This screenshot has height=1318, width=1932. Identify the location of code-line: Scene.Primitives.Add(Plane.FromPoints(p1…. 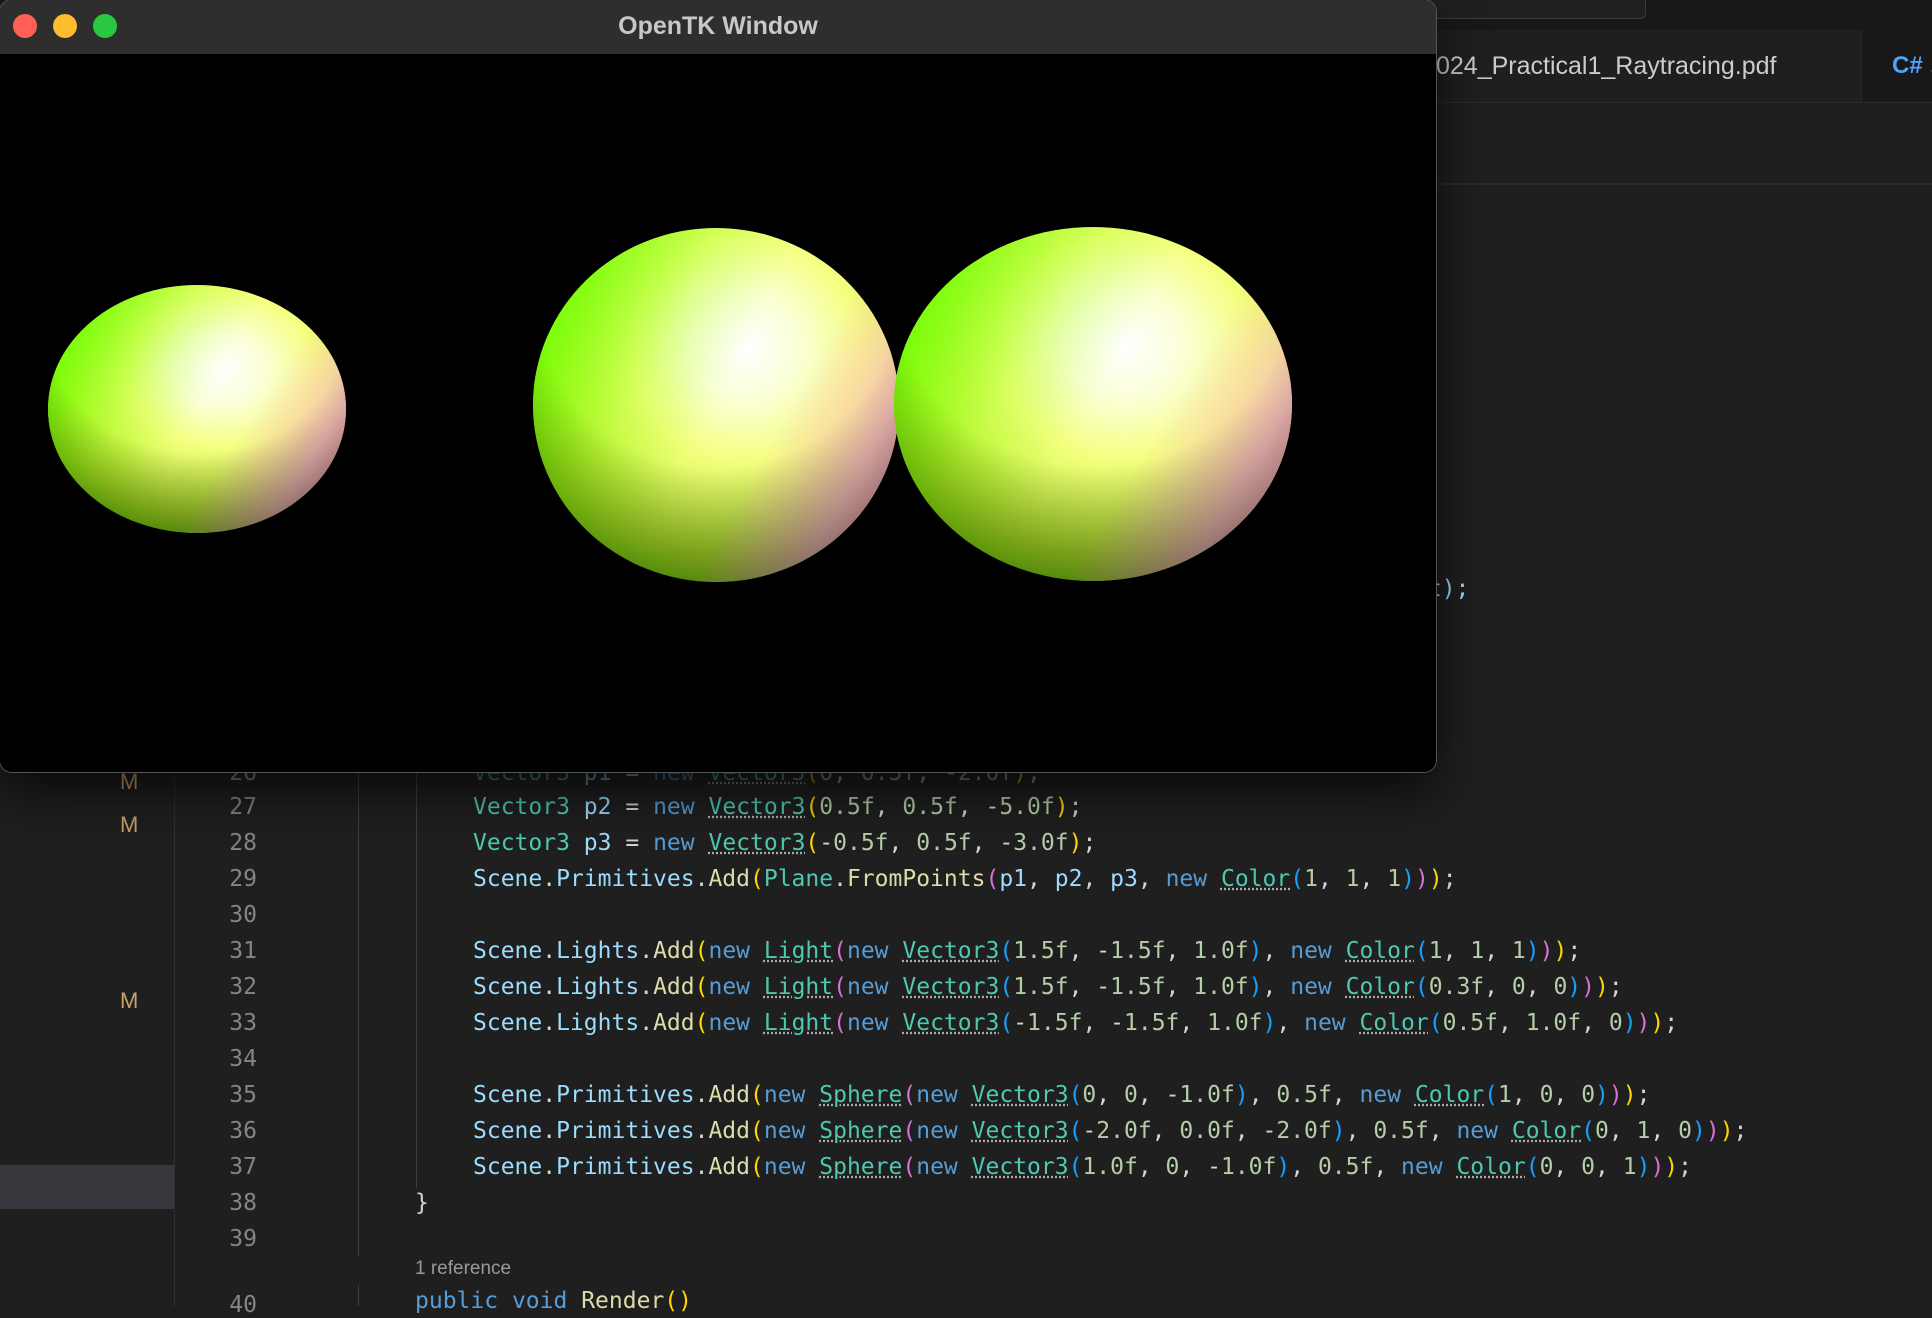
(965, 879).